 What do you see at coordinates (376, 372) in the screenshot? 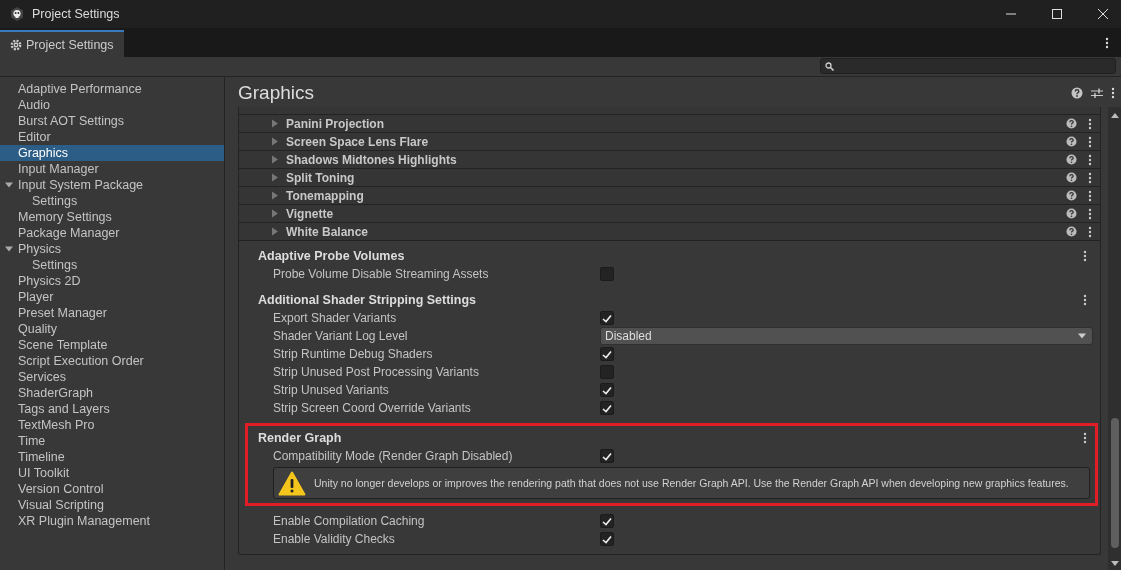
I see `field-label: Strip Unused Post Processing Variants` at bounding box center [376, 372].